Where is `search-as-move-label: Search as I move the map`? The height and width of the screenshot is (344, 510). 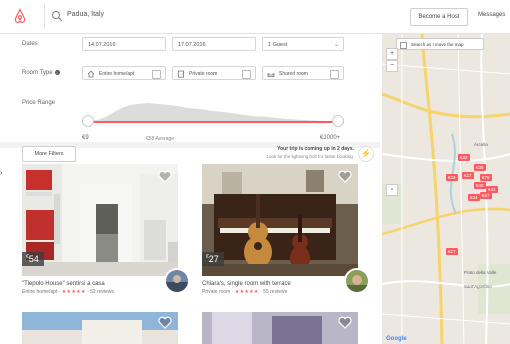 search-as-move-label: Search as I move the map is located at coordinates (437, 44).